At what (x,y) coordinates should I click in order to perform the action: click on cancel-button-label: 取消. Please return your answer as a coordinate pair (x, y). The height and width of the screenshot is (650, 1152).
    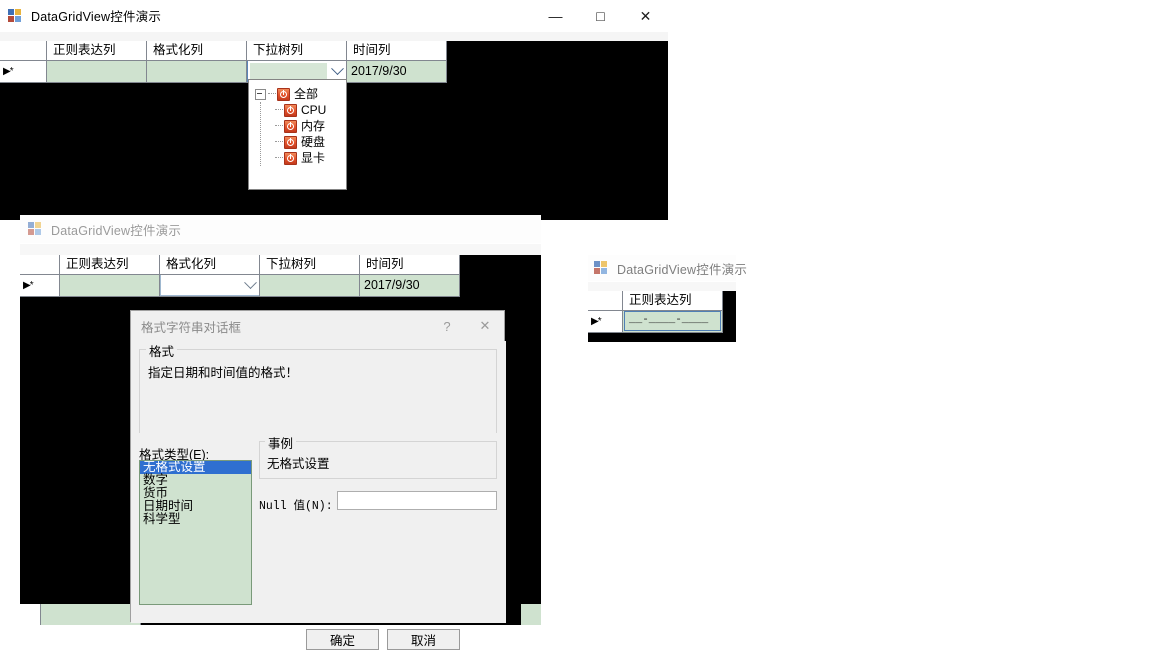
    Looking at the image, I should click on (423, 641).